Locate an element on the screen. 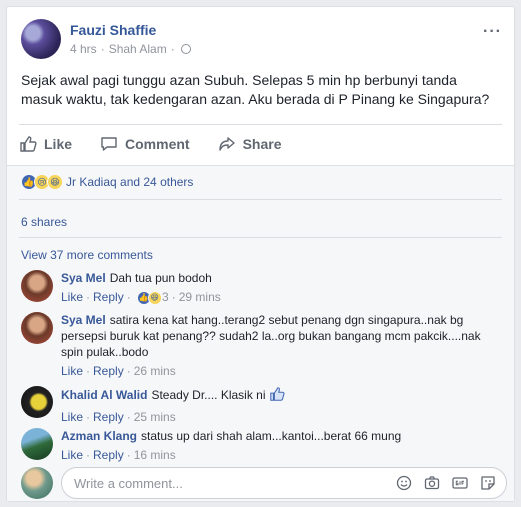  more-options-icon: ··· is located at coordinates (492, 32).